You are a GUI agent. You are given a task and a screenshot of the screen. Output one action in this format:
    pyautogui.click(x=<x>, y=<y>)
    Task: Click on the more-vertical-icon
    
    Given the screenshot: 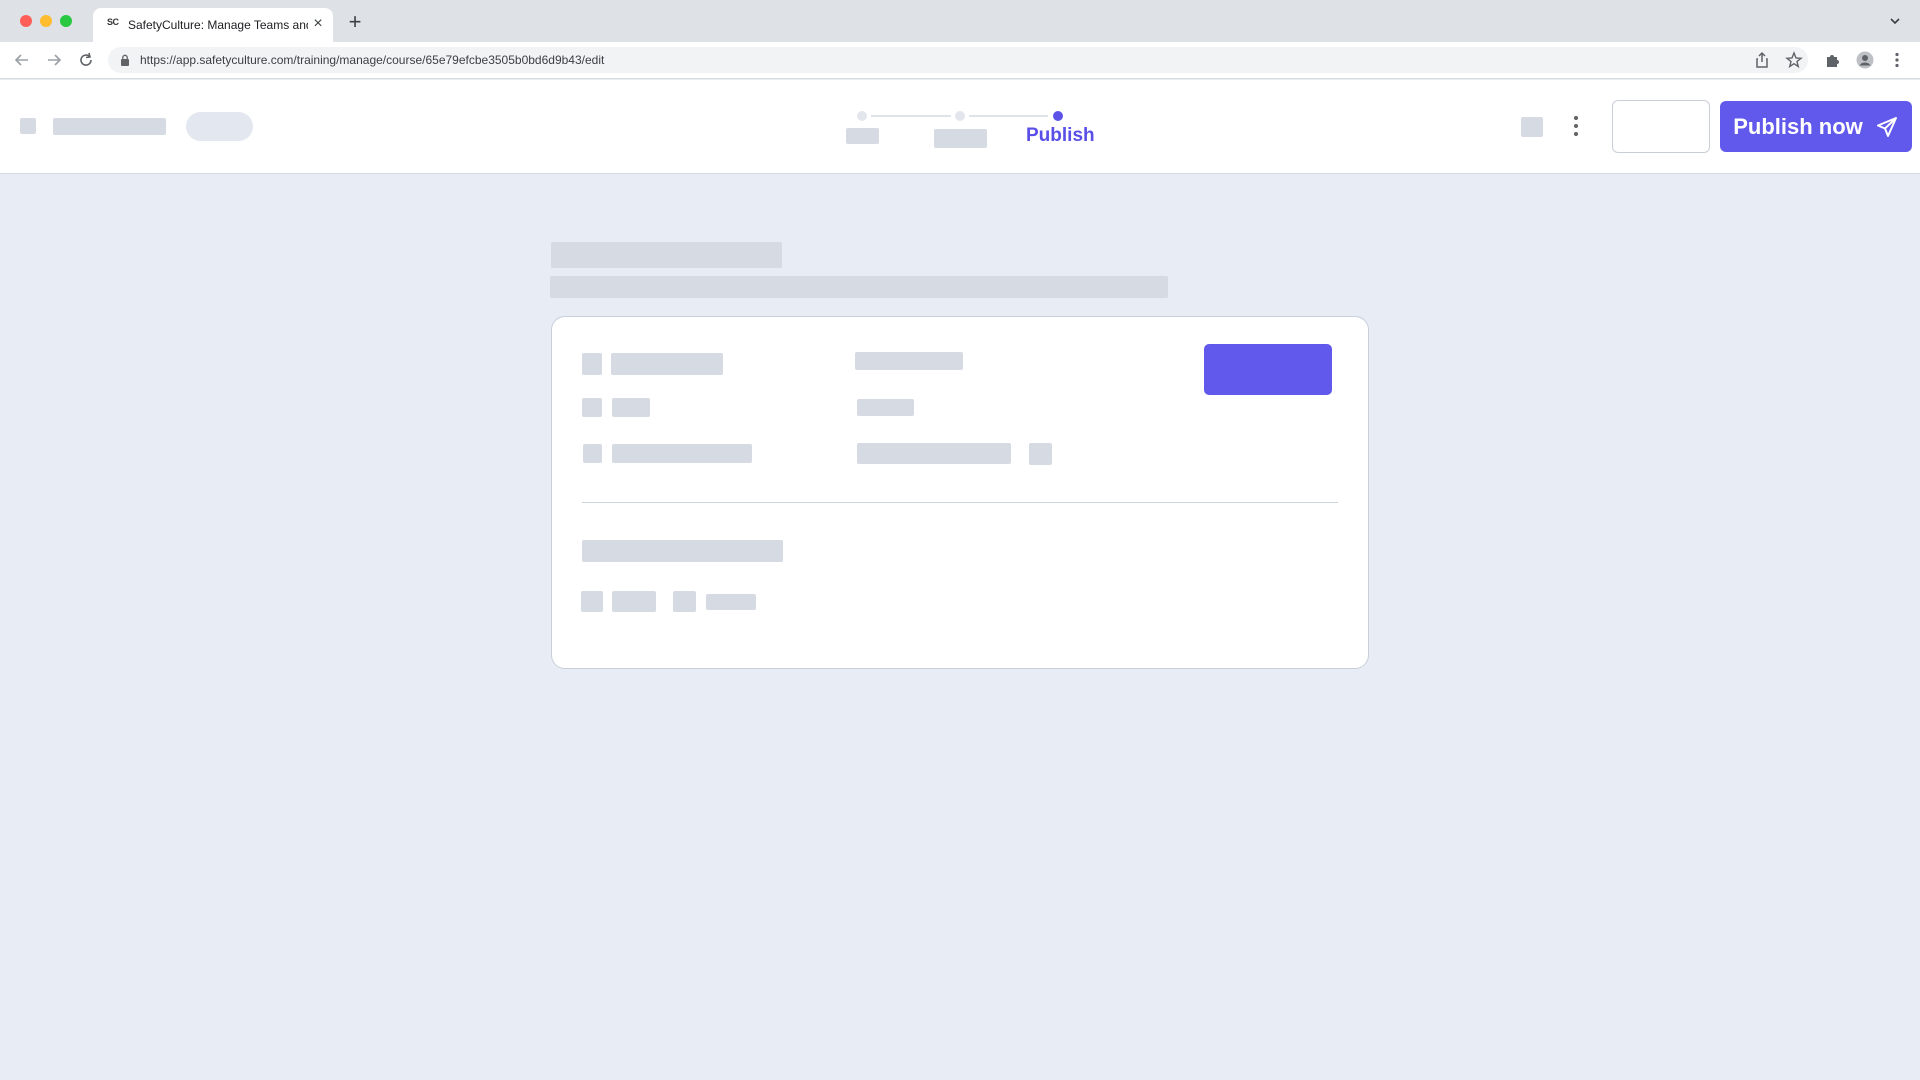 What is the action you would take?
    pyautogui.click(x=1576, y=126)
    